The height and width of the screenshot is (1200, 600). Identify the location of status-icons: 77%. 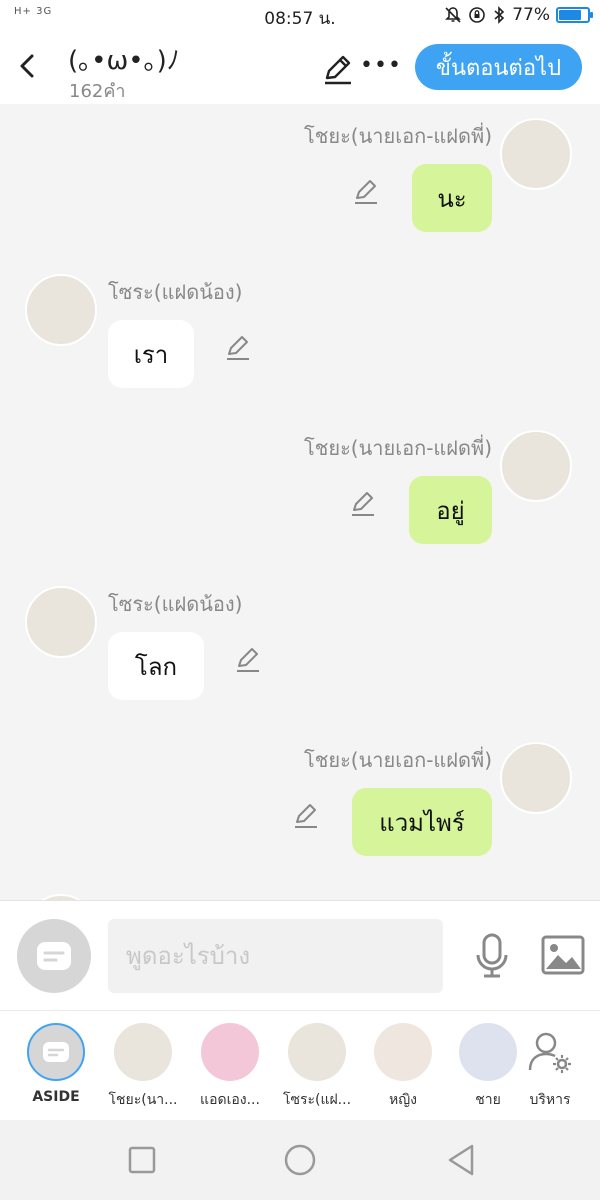
(518, 15).